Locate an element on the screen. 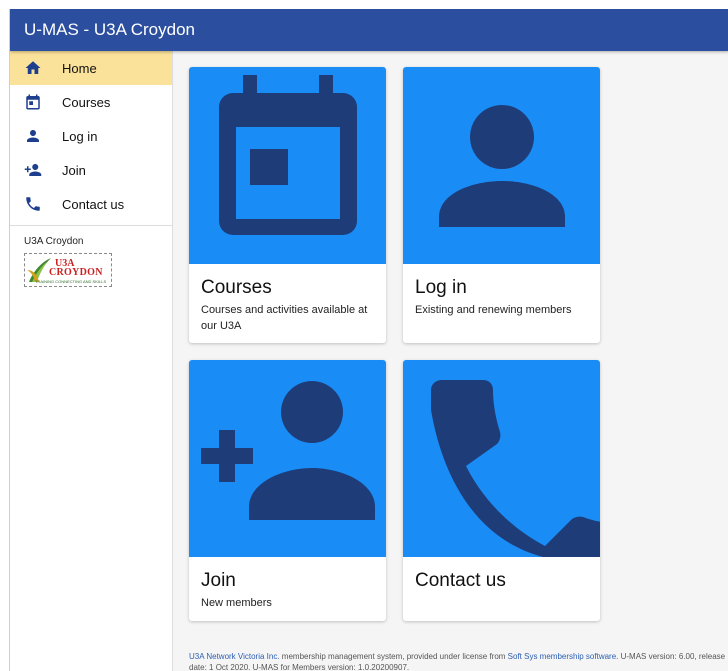  sidebar-item-join: Join is located at coordinates (91, 170).